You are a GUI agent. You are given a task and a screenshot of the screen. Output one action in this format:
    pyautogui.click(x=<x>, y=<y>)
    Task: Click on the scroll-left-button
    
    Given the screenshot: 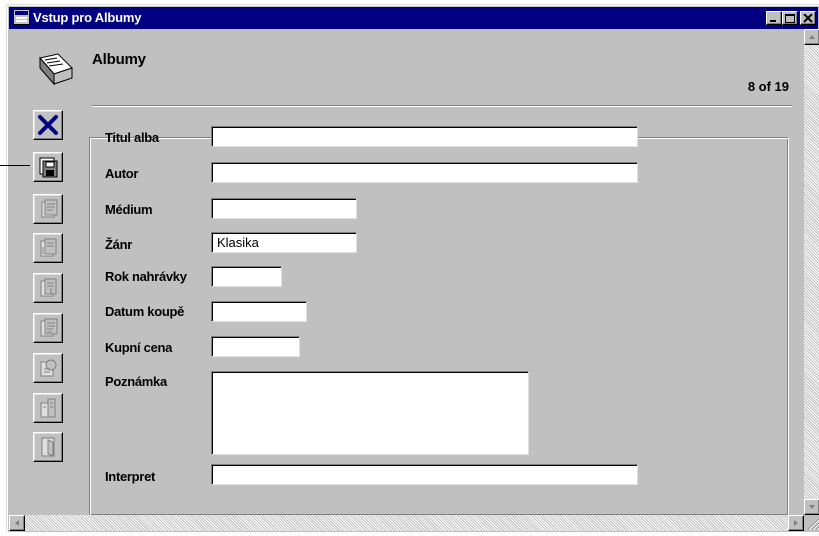 What is the action you would take?
    pyautogui.click(x=17, y=523)
    